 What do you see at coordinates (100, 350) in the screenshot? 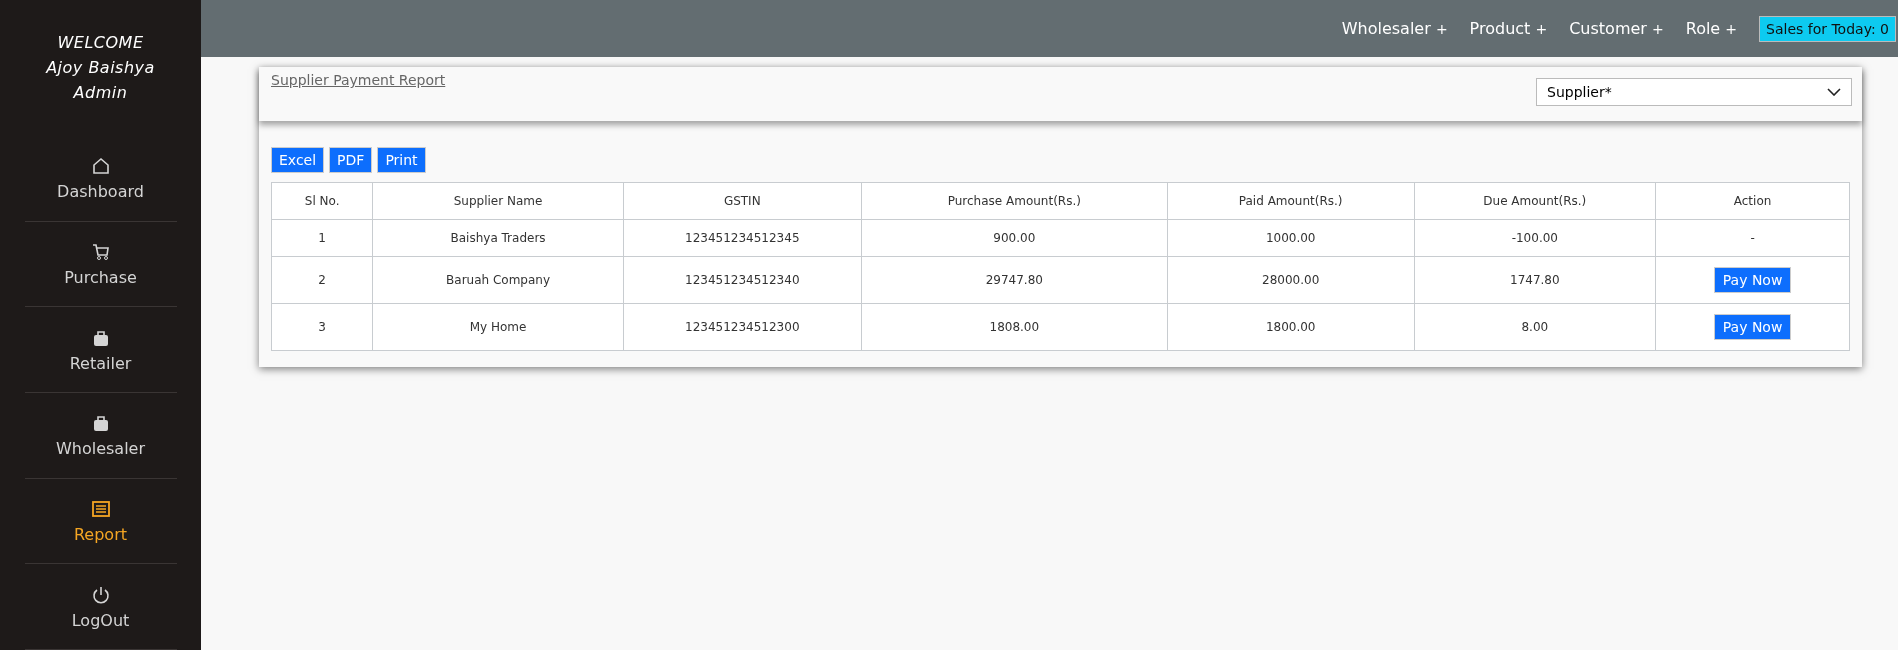
I see `sidebar-item: Retailer` at bounding box center [100, 350].